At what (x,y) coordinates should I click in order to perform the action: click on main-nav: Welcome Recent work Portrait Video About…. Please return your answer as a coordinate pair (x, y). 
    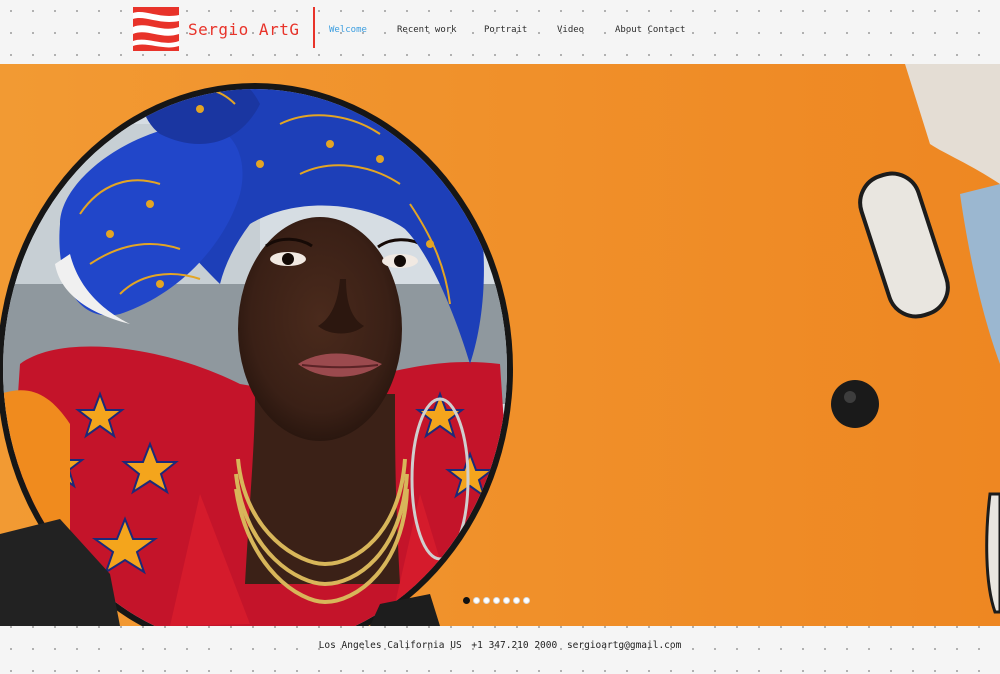
    Looking at the image, I should click on (500, 32).